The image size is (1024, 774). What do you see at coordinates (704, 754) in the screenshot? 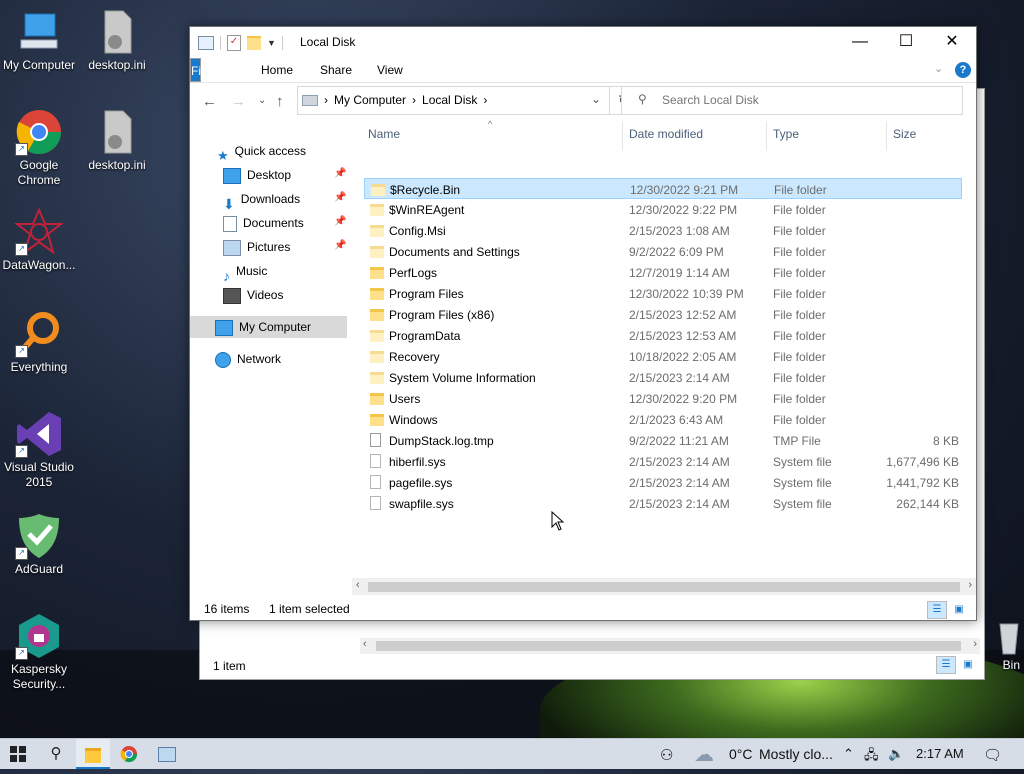
I see `weather-cloud-icon: ☁` at bounding box center [704, 754].